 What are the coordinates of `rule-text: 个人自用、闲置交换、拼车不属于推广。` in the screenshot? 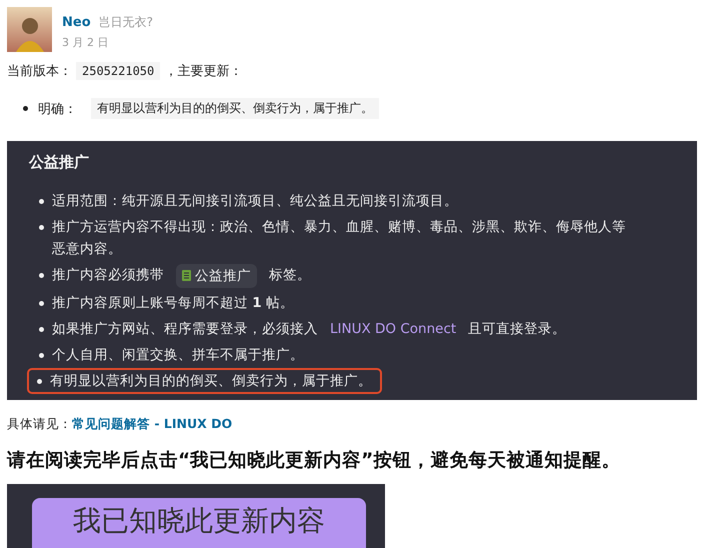 It's located at (178, 355).